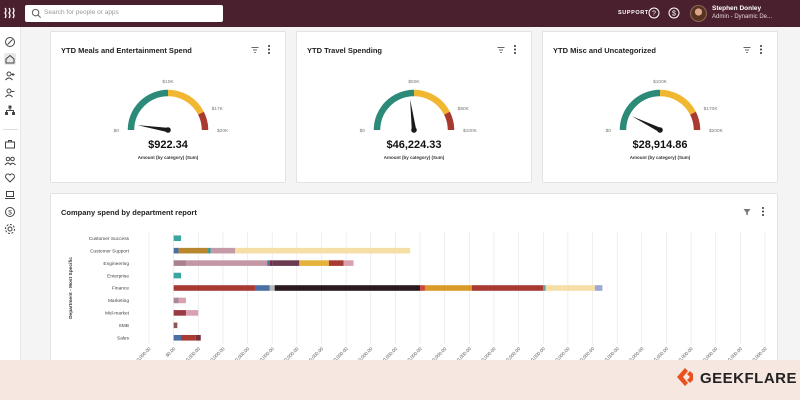 Image resolution: width=800 pixels, height=400 pixels. I want to click on laptop-icon, so click(10, 195).